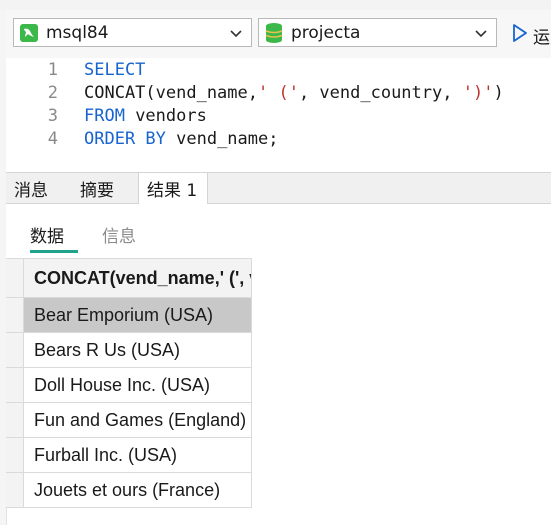 The height and width of the screenshot is (525, 551). Describe the element at coordinates (125, 139) in the screenshot. I see `sql-keyword: ORDER BY` at that location.